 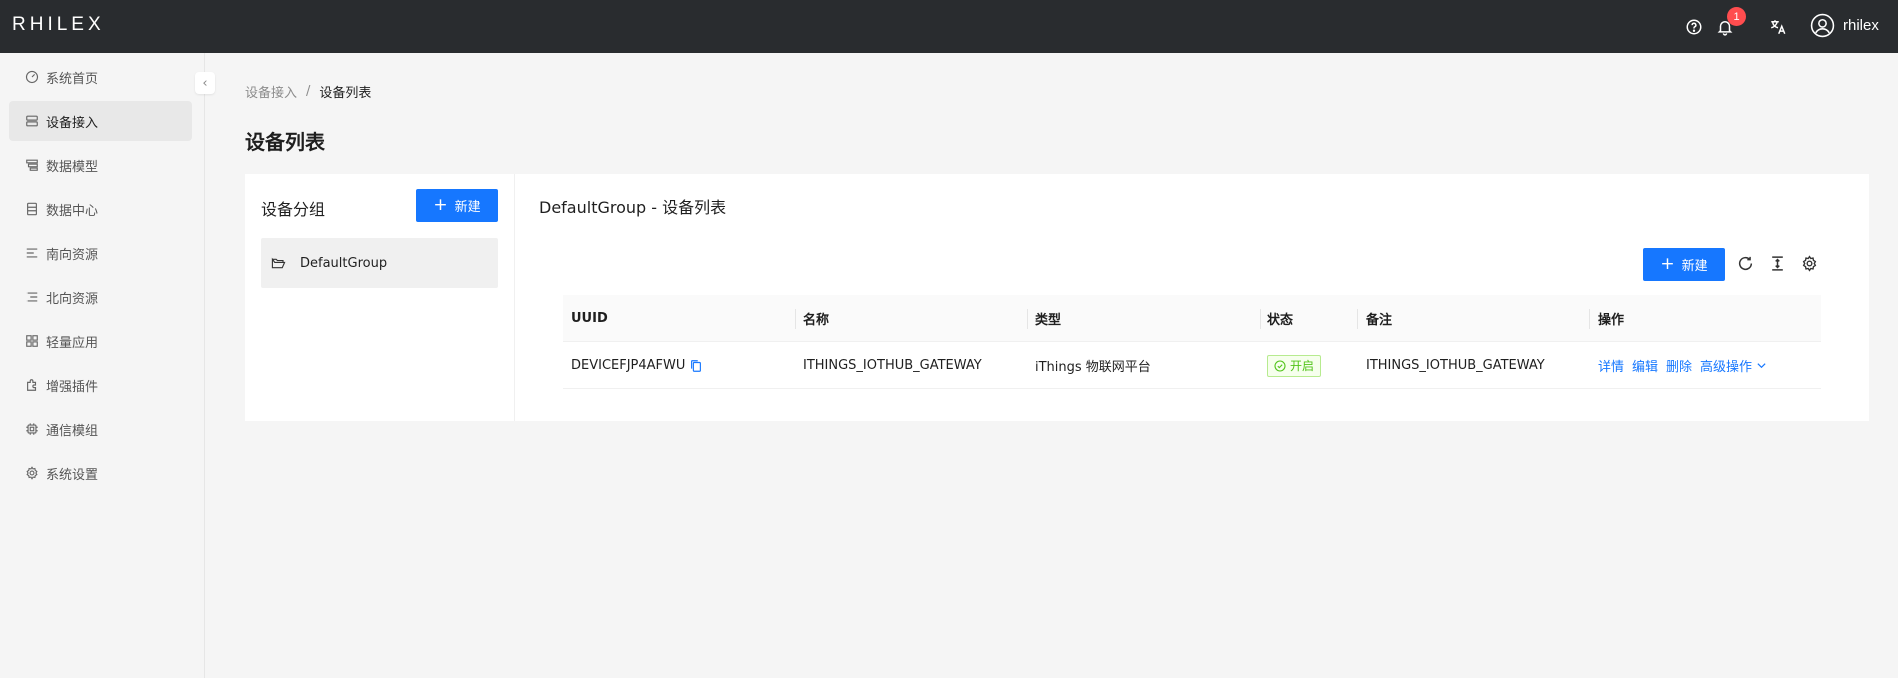 I want to click on new-group-button: + 新建, so click(x=457, y=205).